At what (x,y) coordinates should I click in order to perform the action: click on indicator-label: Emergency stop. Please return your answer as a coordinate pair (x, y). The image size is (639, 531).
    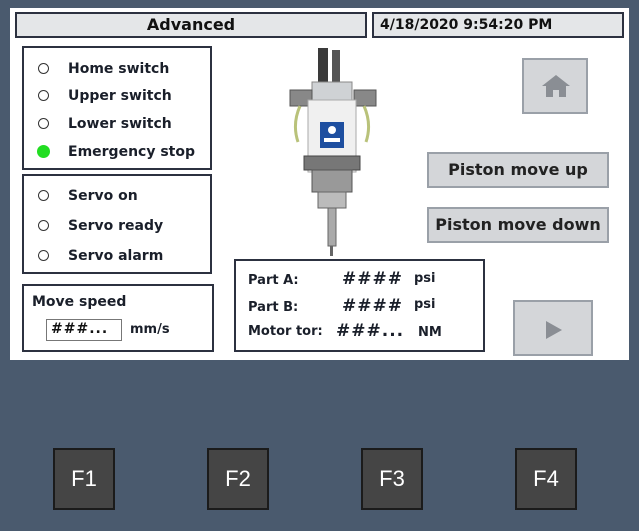
    Looking at the image, I should click on (131, 152).